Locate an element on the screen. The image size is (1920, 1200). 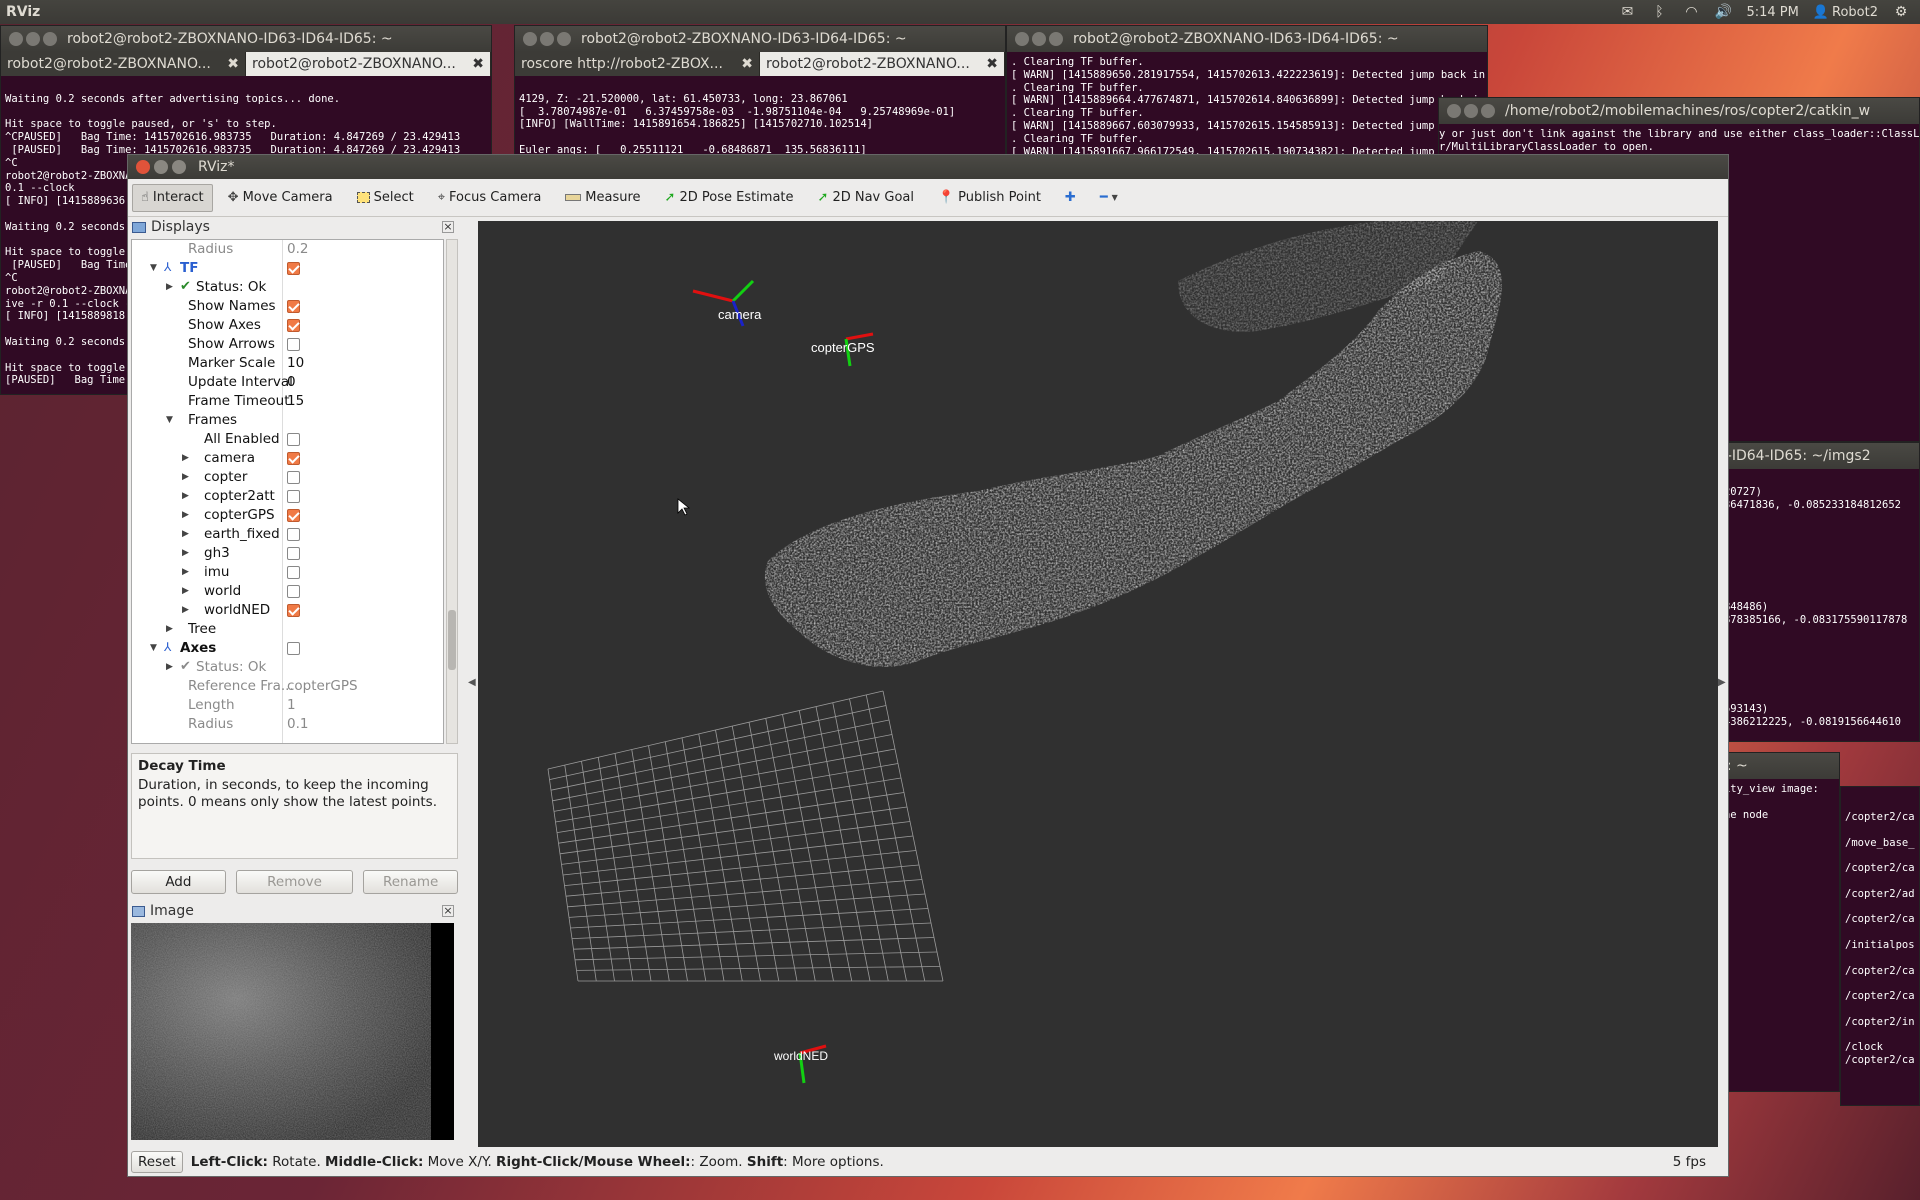
display-row-worldned: ▶ worldNED is located at coordinates (287, 610).